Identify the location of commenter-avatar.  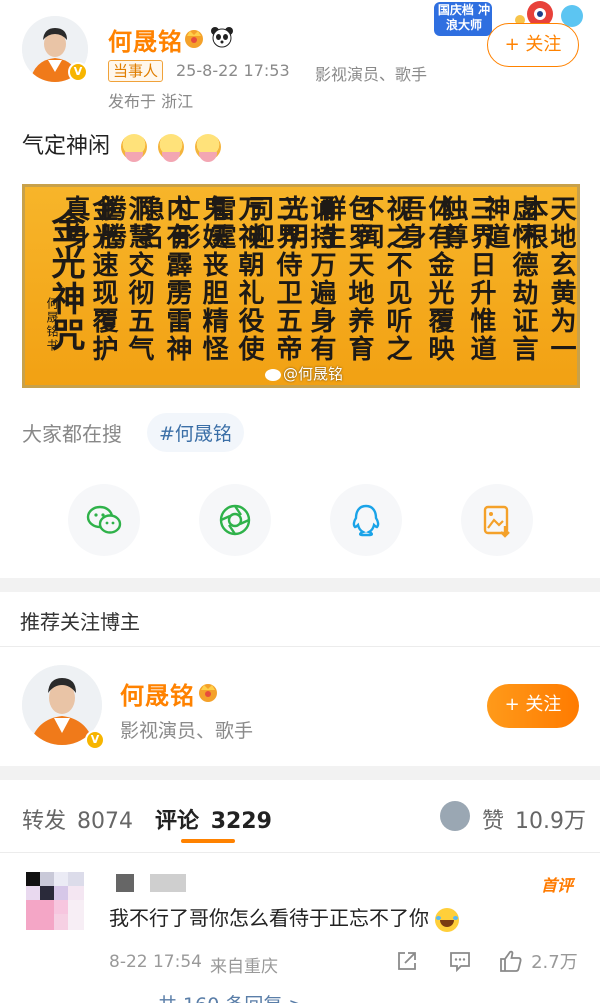
(55, 901).